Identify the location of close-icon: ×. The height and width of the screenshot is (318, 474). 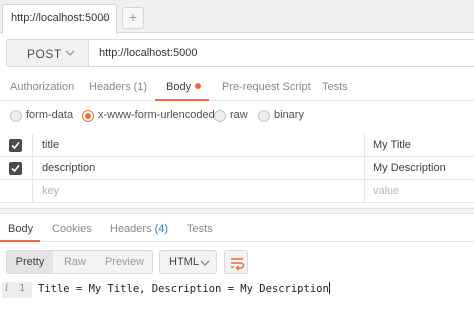
(104, 18).